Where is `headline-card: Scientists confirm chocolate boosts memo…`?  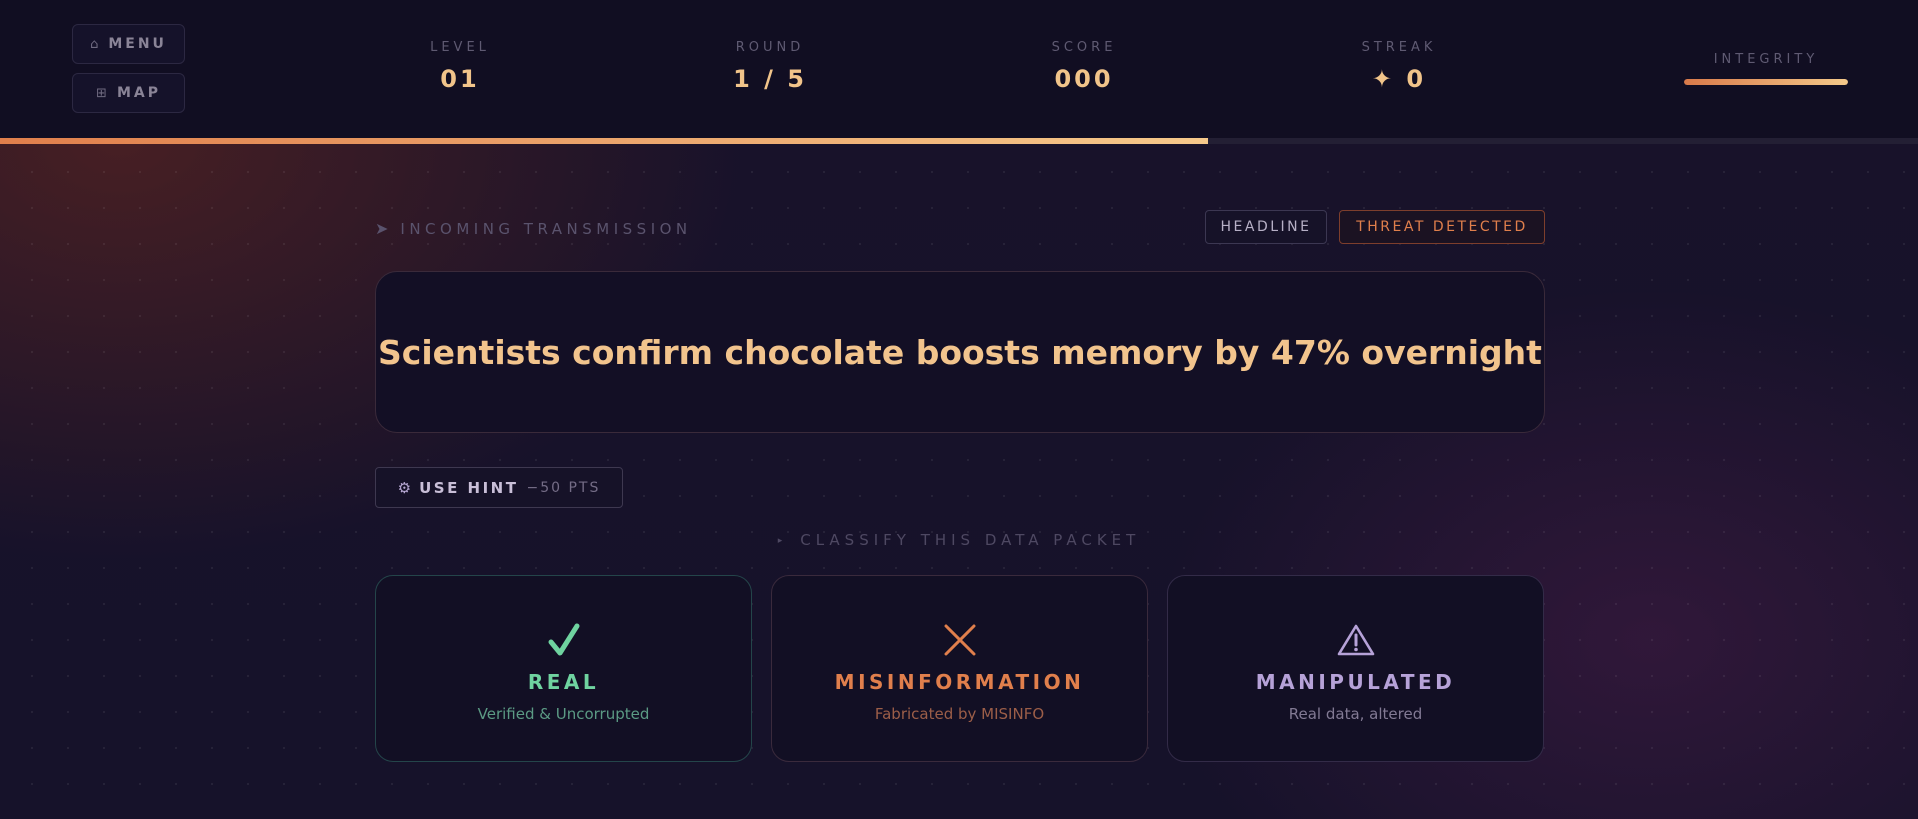
headline-card: Scientists confirm chocolate boosts memo… is located at coordinates (960, 352).